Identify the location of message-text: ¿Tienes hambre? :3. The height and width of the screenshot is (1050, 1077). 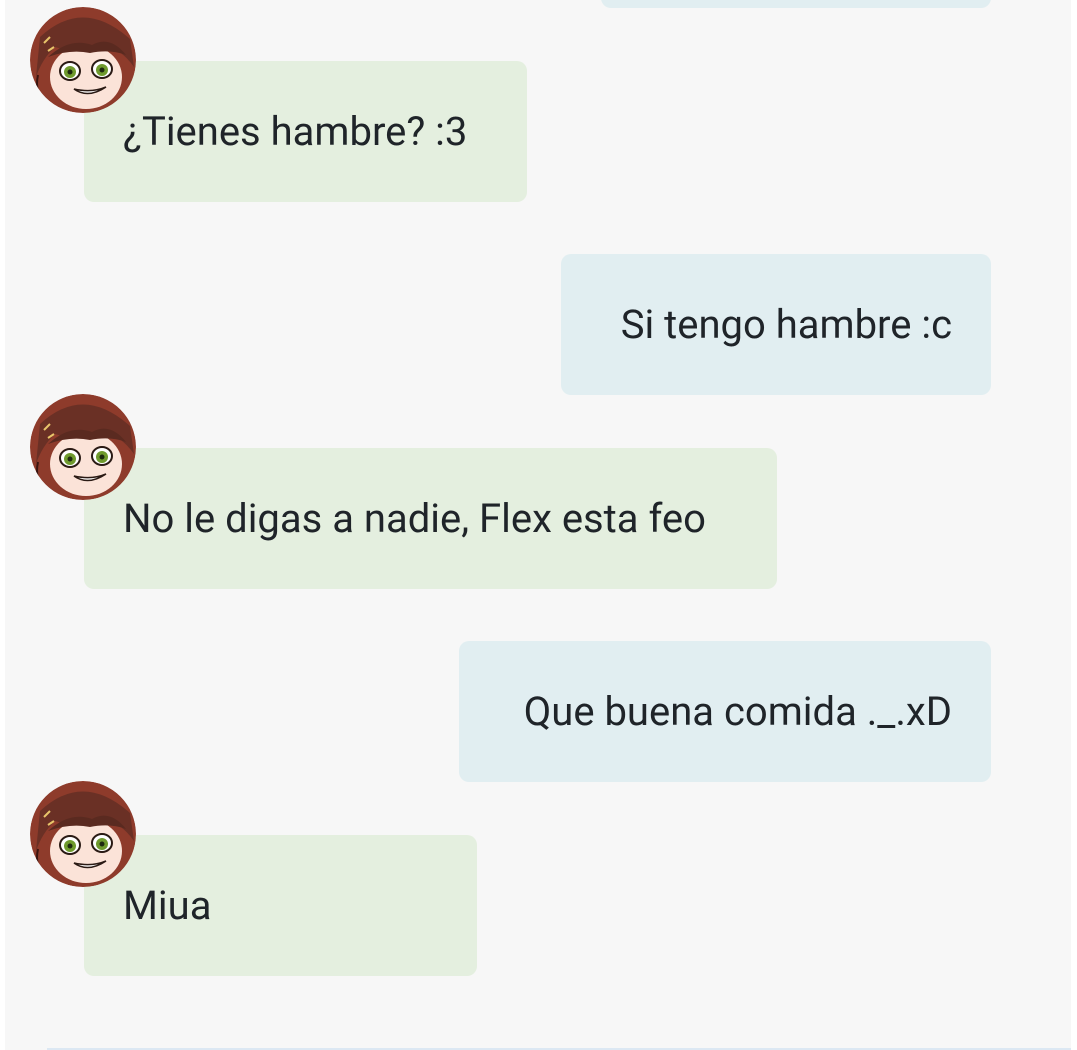
(295, 131).